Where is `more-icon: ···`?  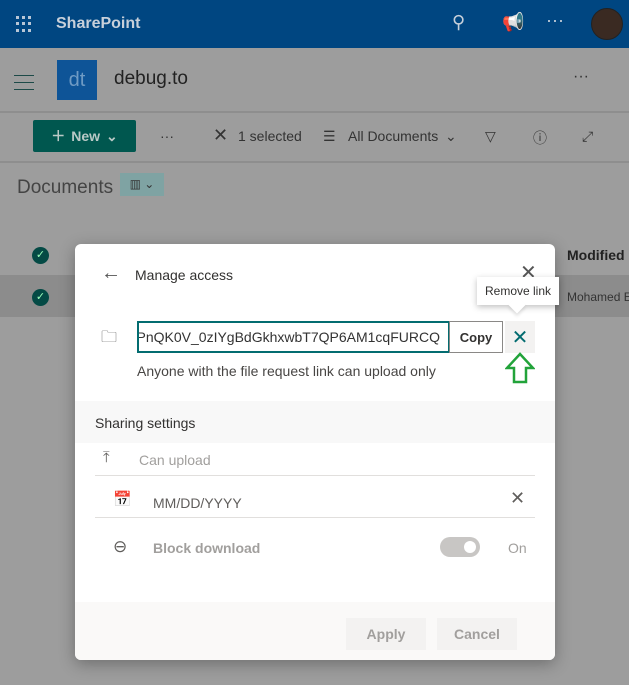
more-icon: ··· is located at coordinates (555, 20).